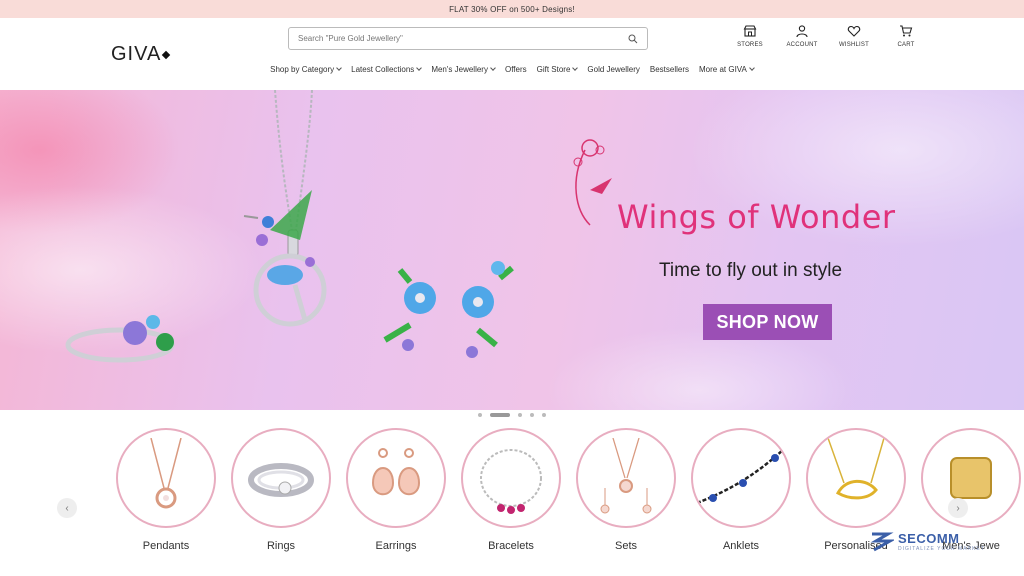  I want to click on jewellery-set-icon, so click(626, 476).